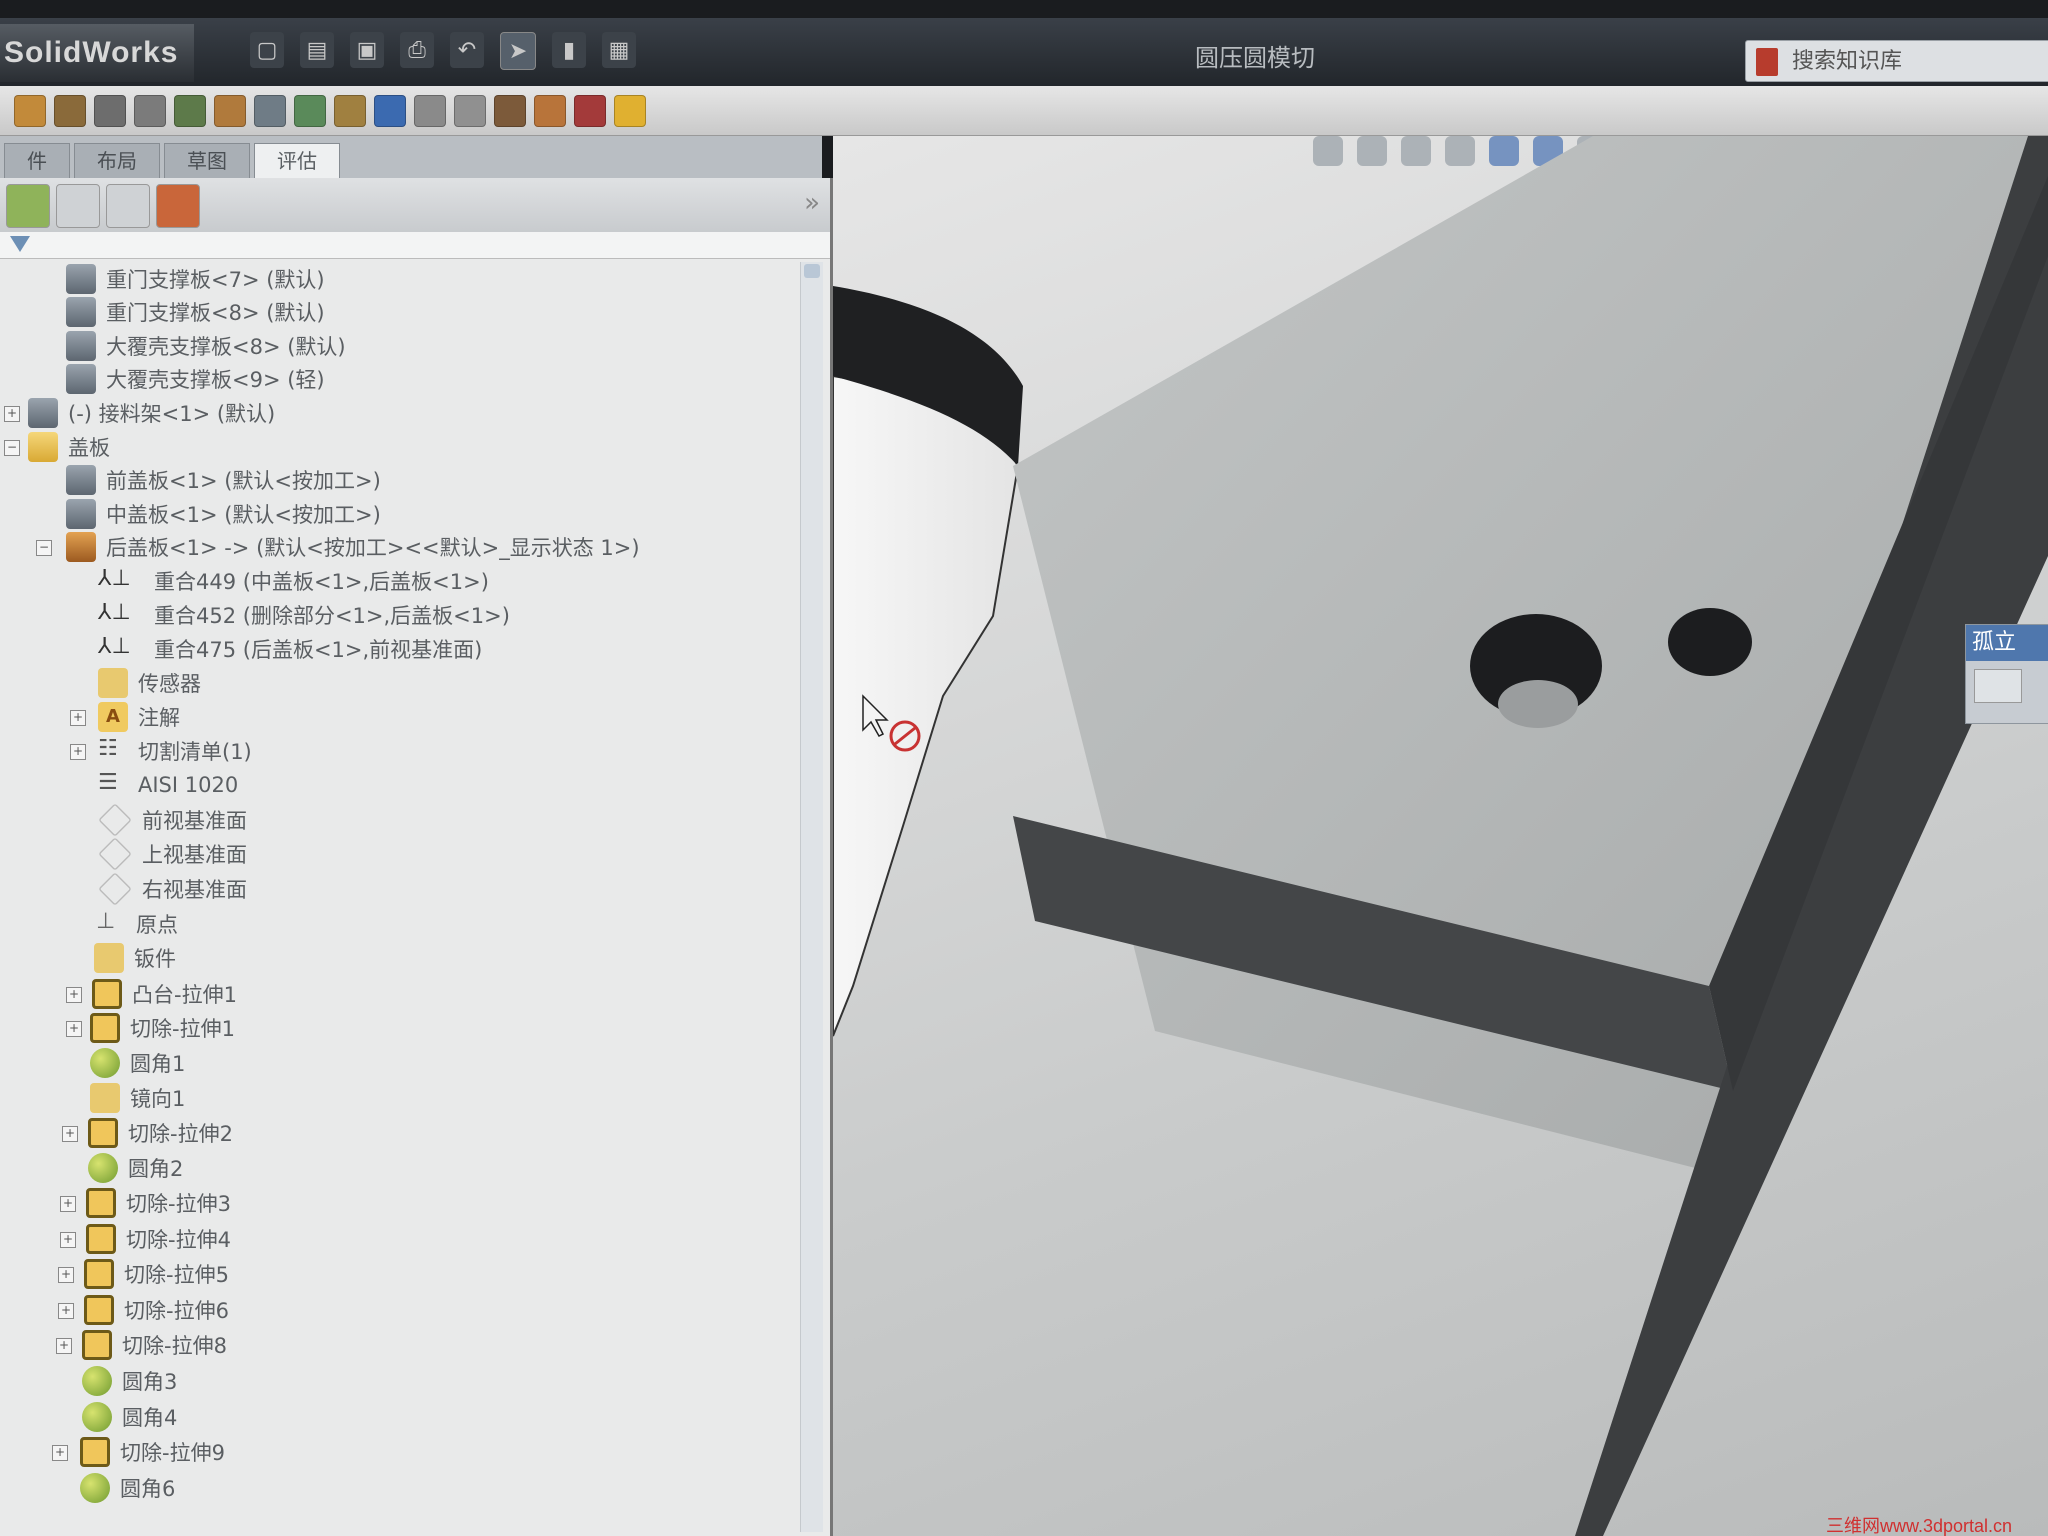 The height and width of the screenshot is (1536, 2048). I want to click on tree-item: 大覆壳支撑板<9> (轻), so click(195, 379).